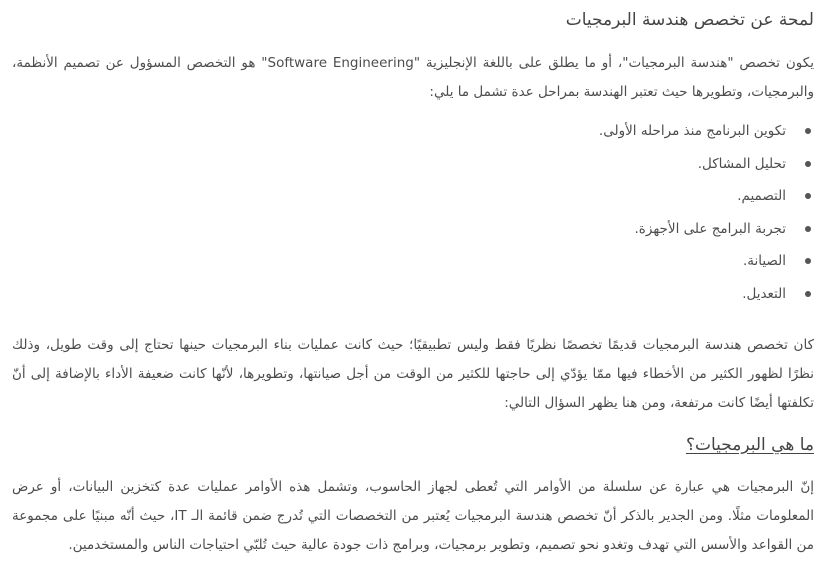  Describe the element at coordinates (411, 164) in the screenshot. I see `list-item: تحليل المشاكل.` at that location.